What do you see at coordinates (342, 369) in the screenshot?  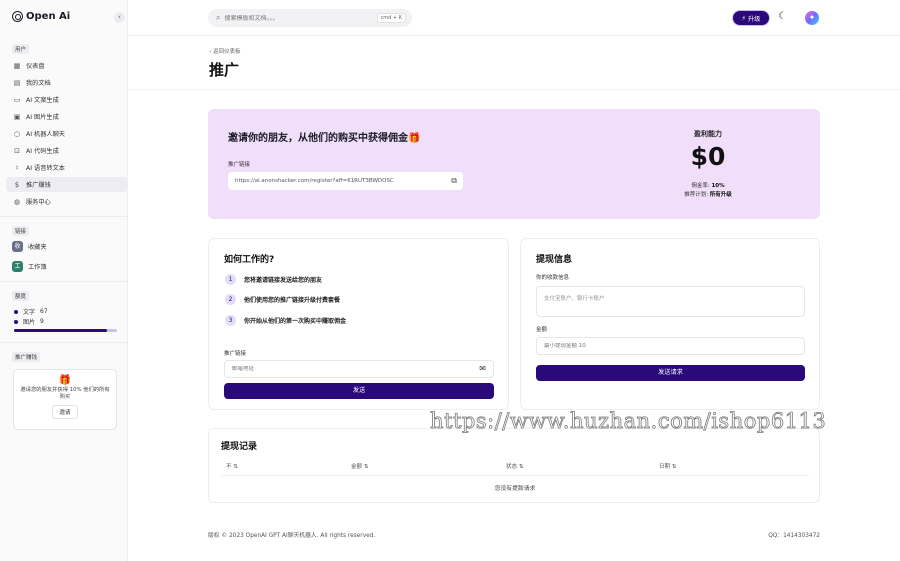 I see `email-input` at bounding box center [342, 369].